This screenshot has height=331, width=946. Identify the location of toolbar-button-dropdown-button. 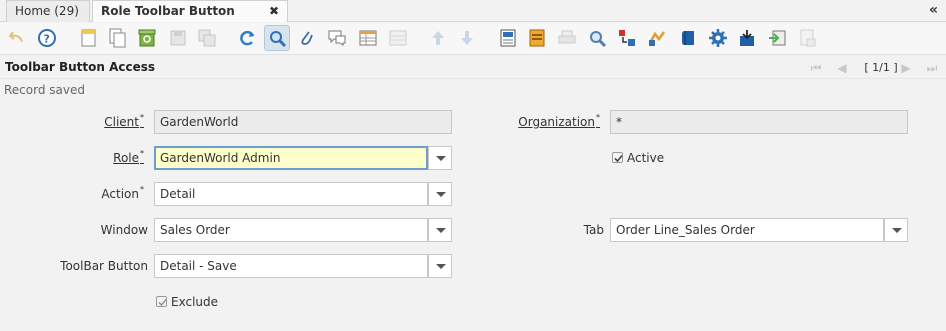
(440, 266).